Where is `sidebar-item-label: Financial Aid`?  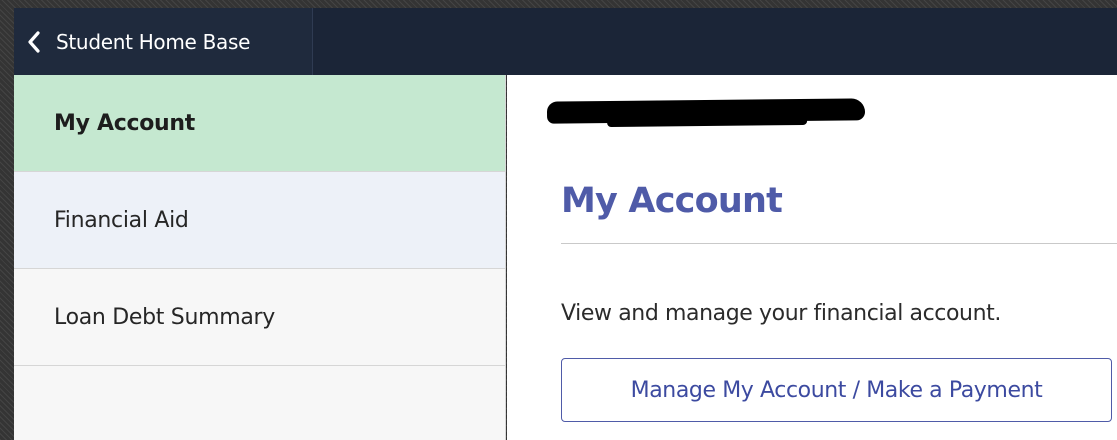 sidebar-item-label: Financial Aid is located at coordinates (121, 220).